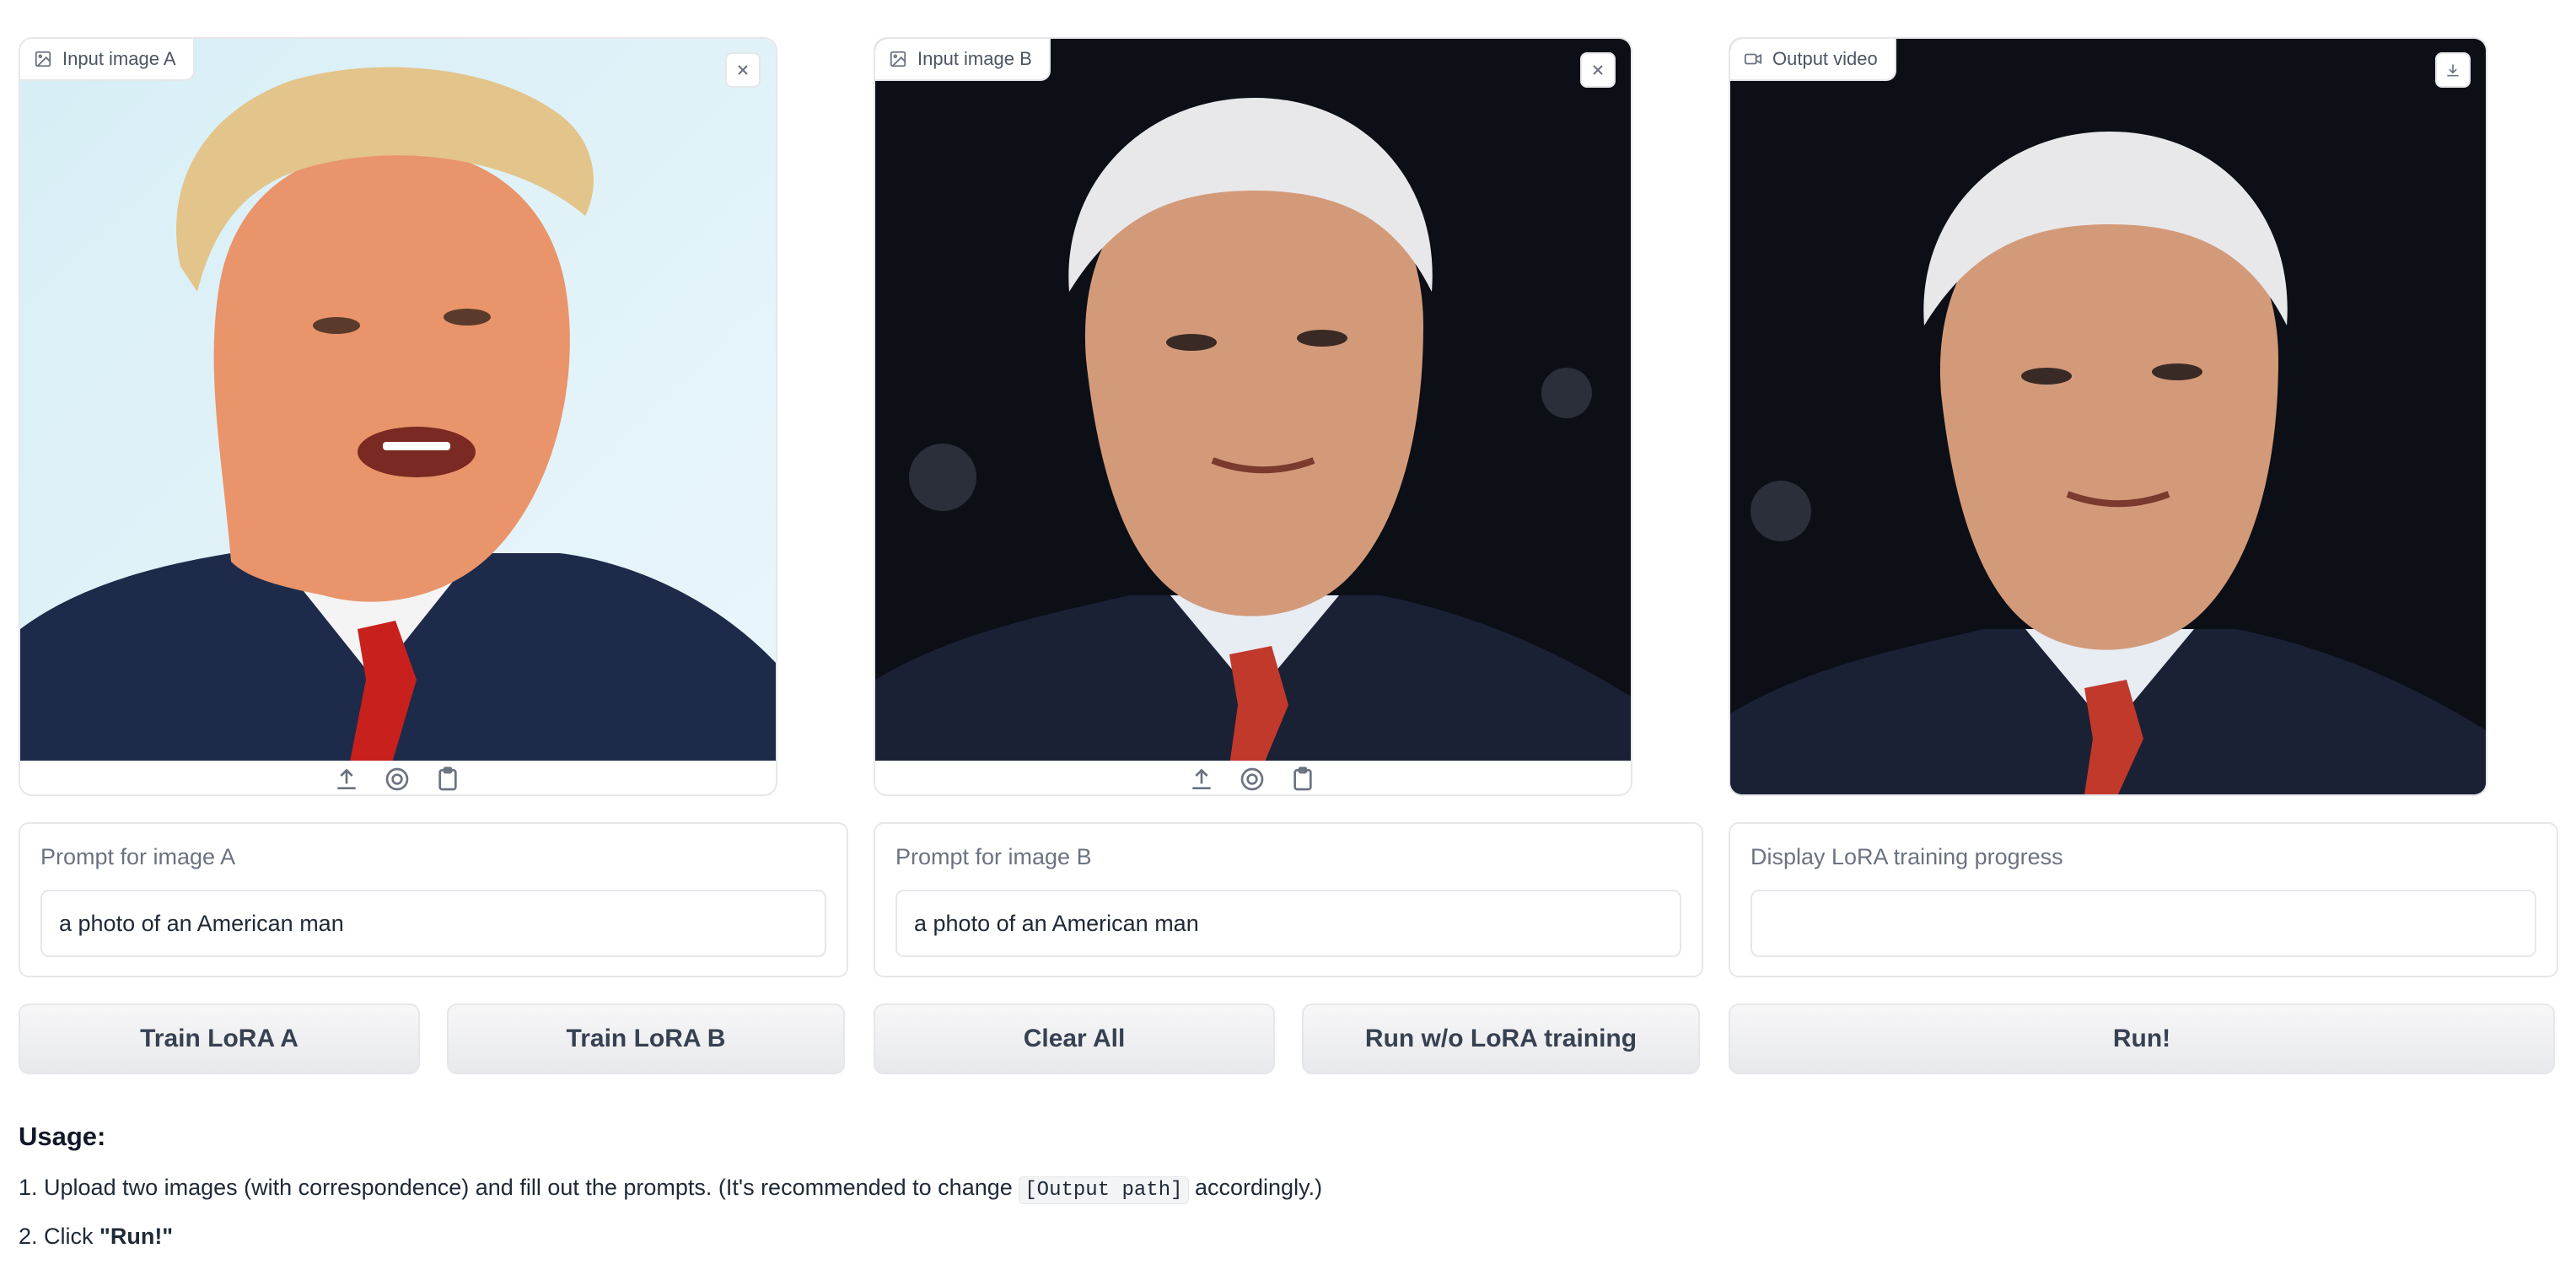 This screenshot has width=2576, height=1286. What do you see at coordinates (433, 923) in the screenshot?
I see `prompt-a-input` at bounding box center [433, 923].